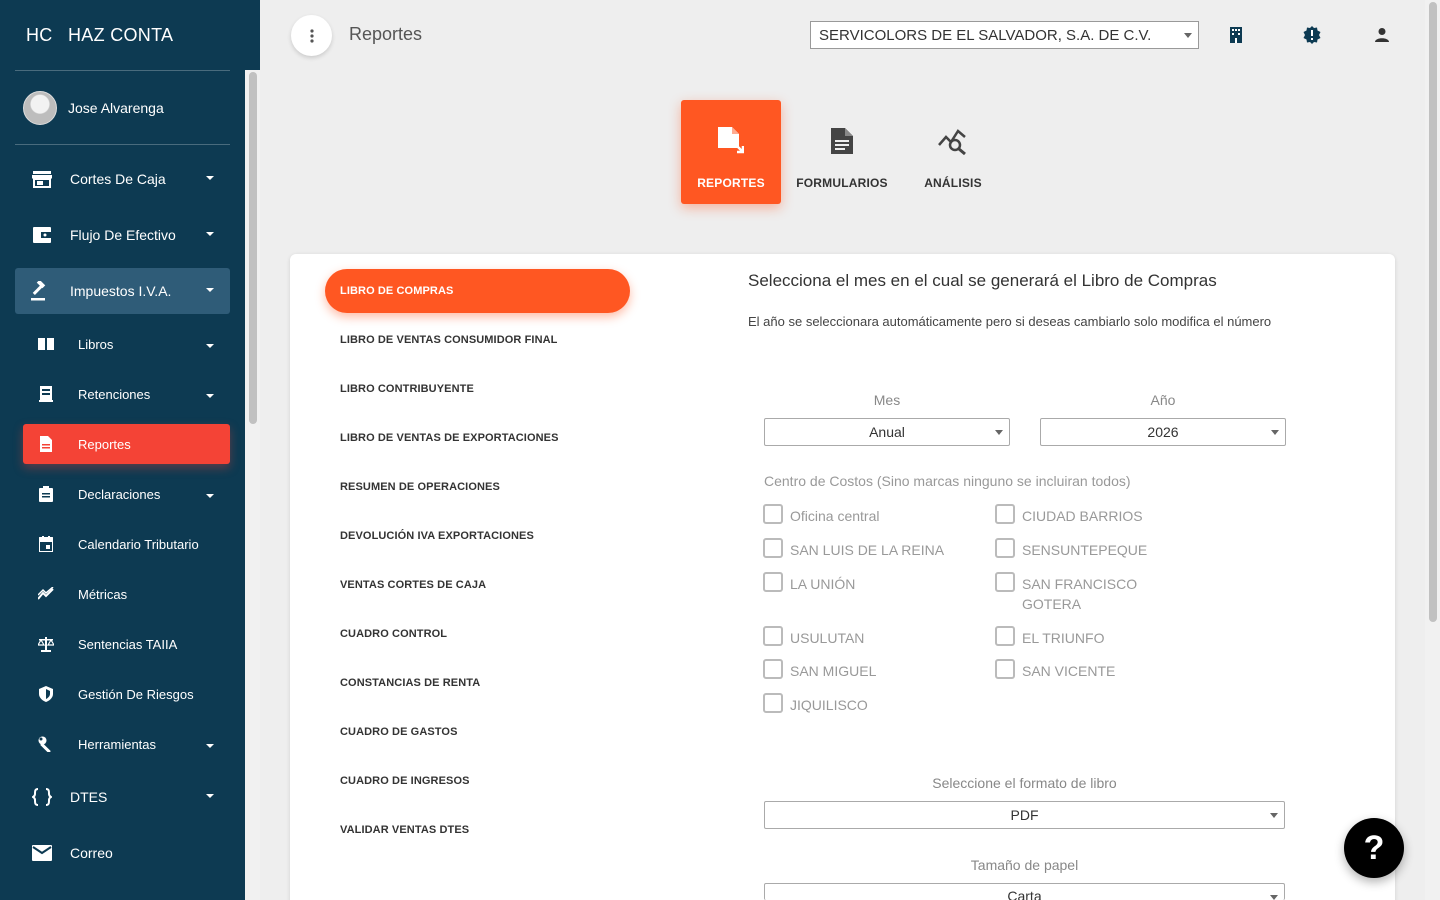 This screenshot has height=900, width=1440. Describe the element at coordinates (42, 235) in the screenshot. I see `wallet-icon` at that location.